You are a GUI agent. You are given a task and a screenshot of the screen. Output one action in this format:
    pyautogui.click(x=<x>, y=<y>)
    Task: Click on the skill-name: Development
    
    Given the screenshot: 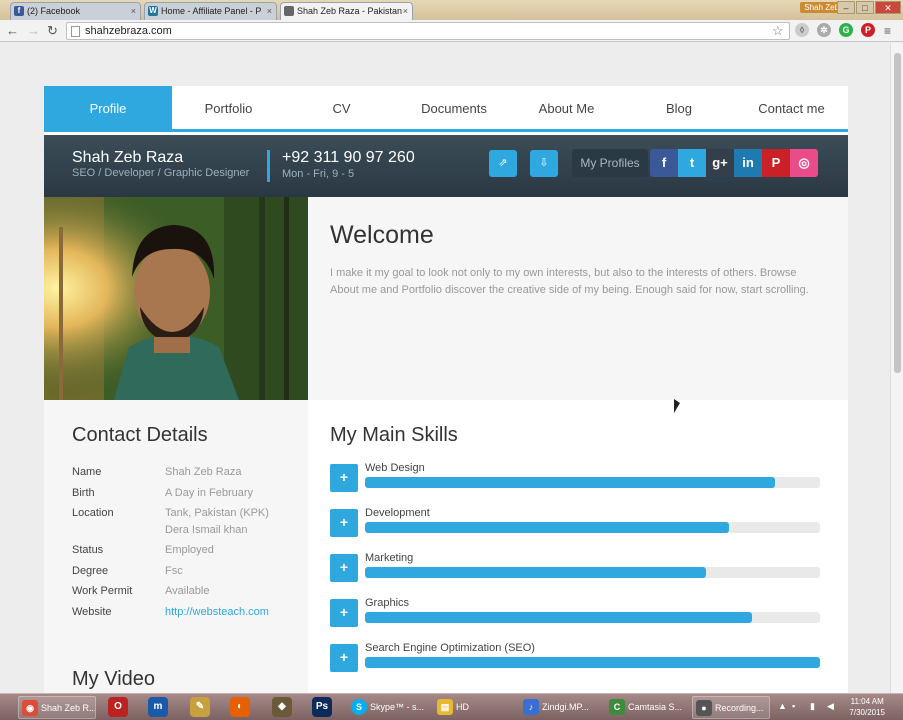 What is the action you would take?
    pyautogui.click(x=397, y=513)
    